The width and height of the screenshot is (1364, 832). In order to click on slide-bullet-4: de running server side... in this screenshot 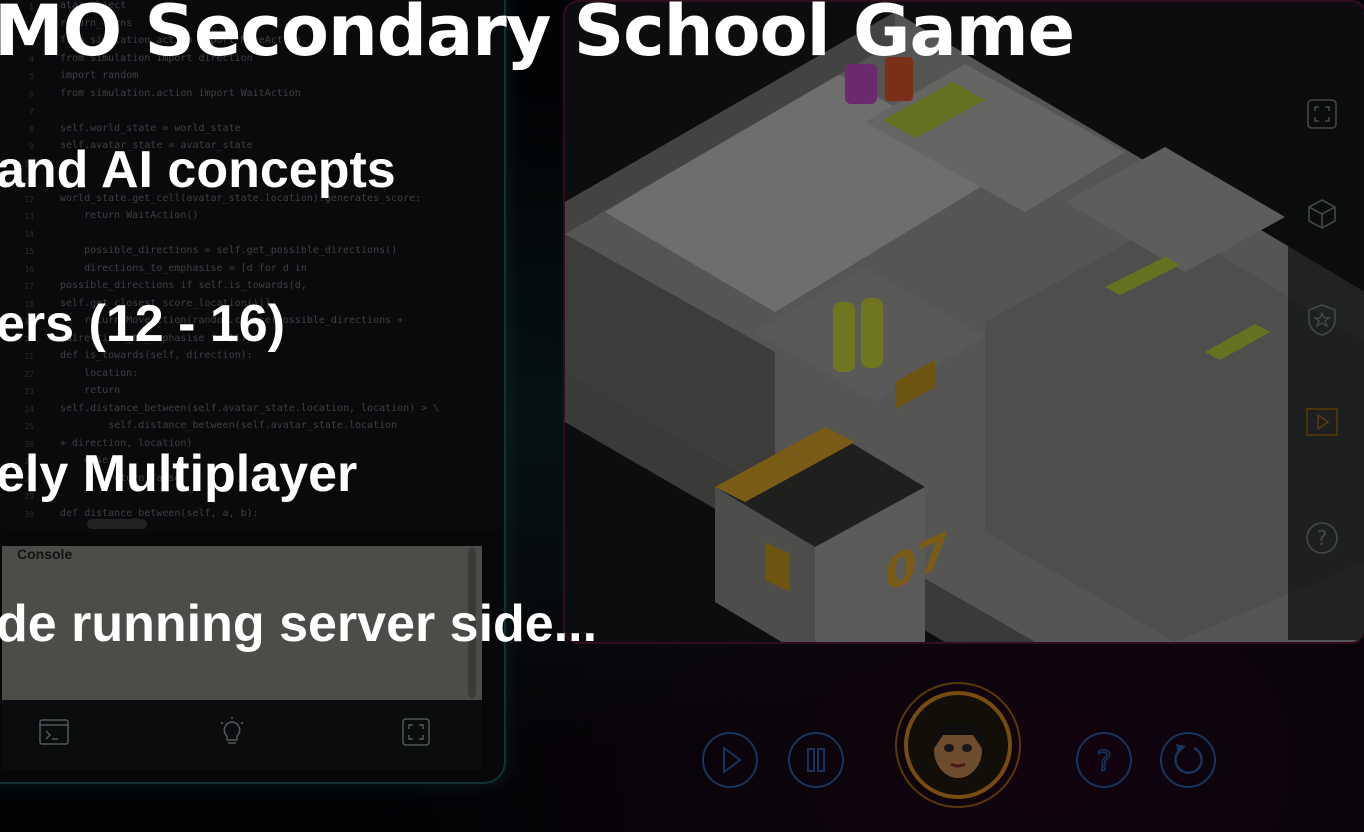, I will do `click(299, 624)`.